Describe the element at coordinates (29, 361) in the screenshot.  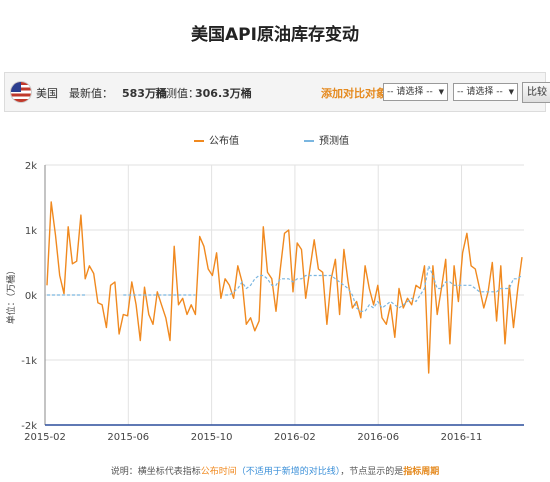
I see `y-tick-label: -1k` at that location.